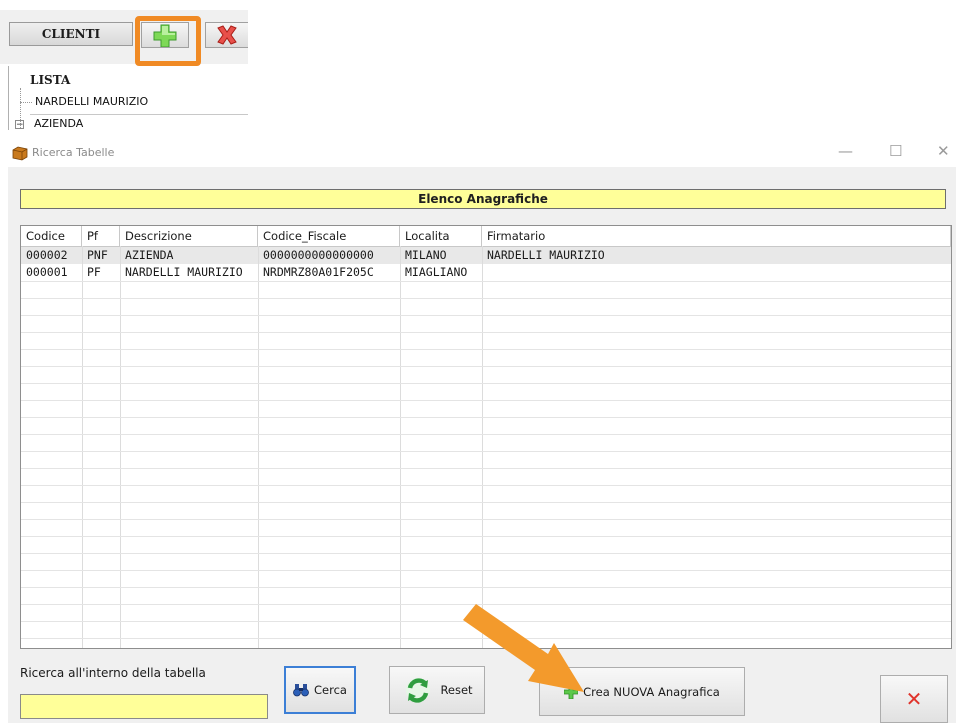 The image size is (956, 723). Describe the element at coordinates (330, 690) in the screenshot. I see `search-button-label: Cerca` at that location.